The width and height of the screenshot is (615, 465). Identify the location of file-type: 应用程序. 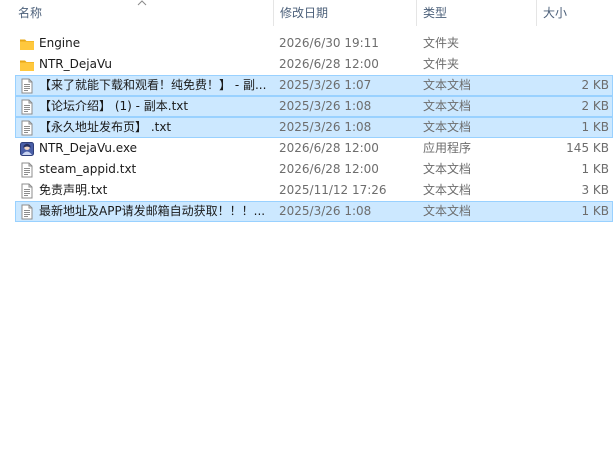
(447, 148).